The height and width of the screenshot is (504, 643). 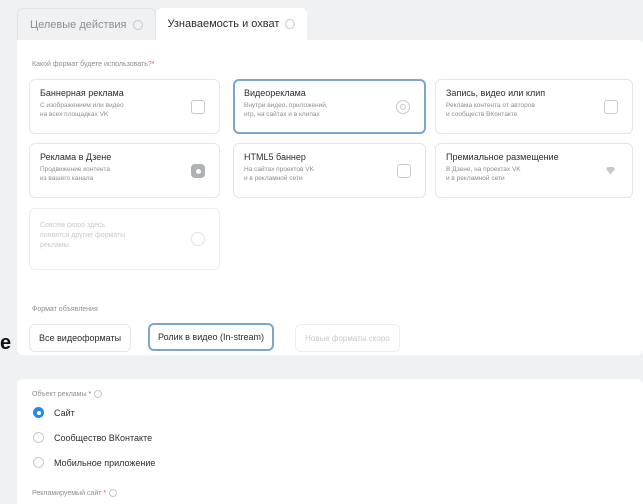 I want to click on radio-dot-selected, so click(x=38, y=412).